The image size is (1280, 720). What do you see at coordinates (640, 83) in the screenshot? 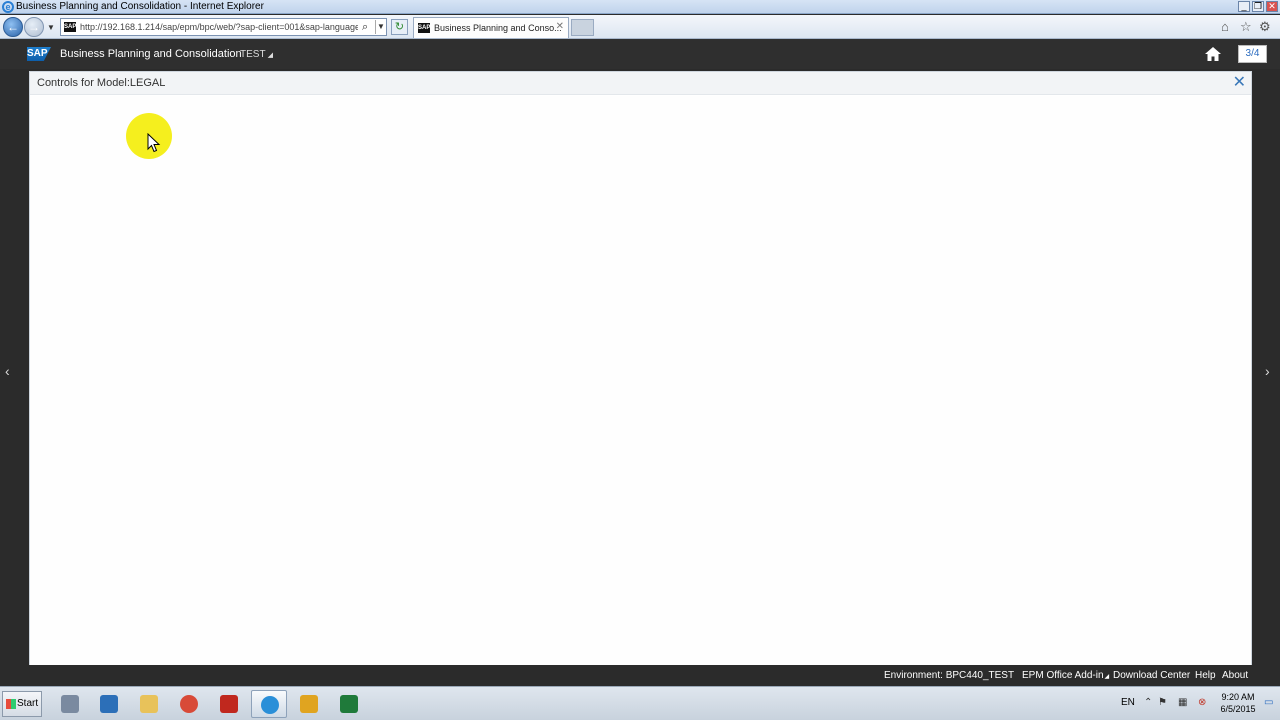
I see `dialog-header: Controls for Model:LEGAL ✕` at bounding box center [640, 83].